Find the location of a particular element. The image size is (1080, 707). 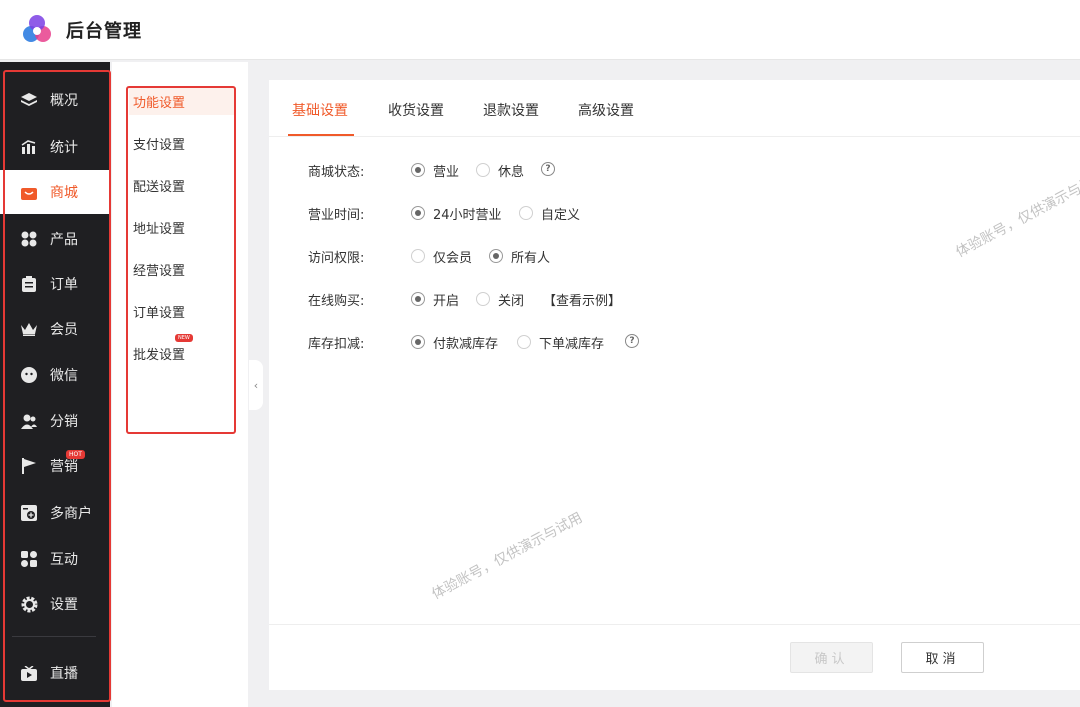

flag-icon is located at coordinates (29, 466).